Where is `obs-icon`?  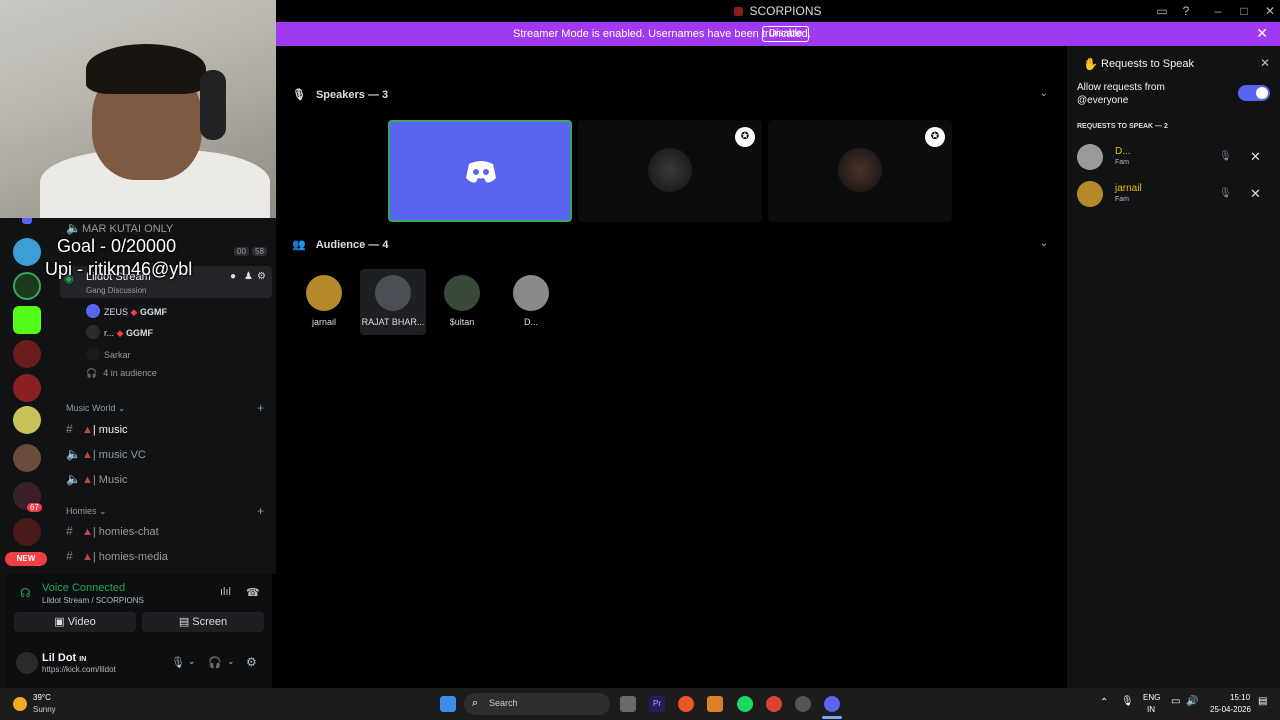
obs-icon is located at coordinates (803, 704).